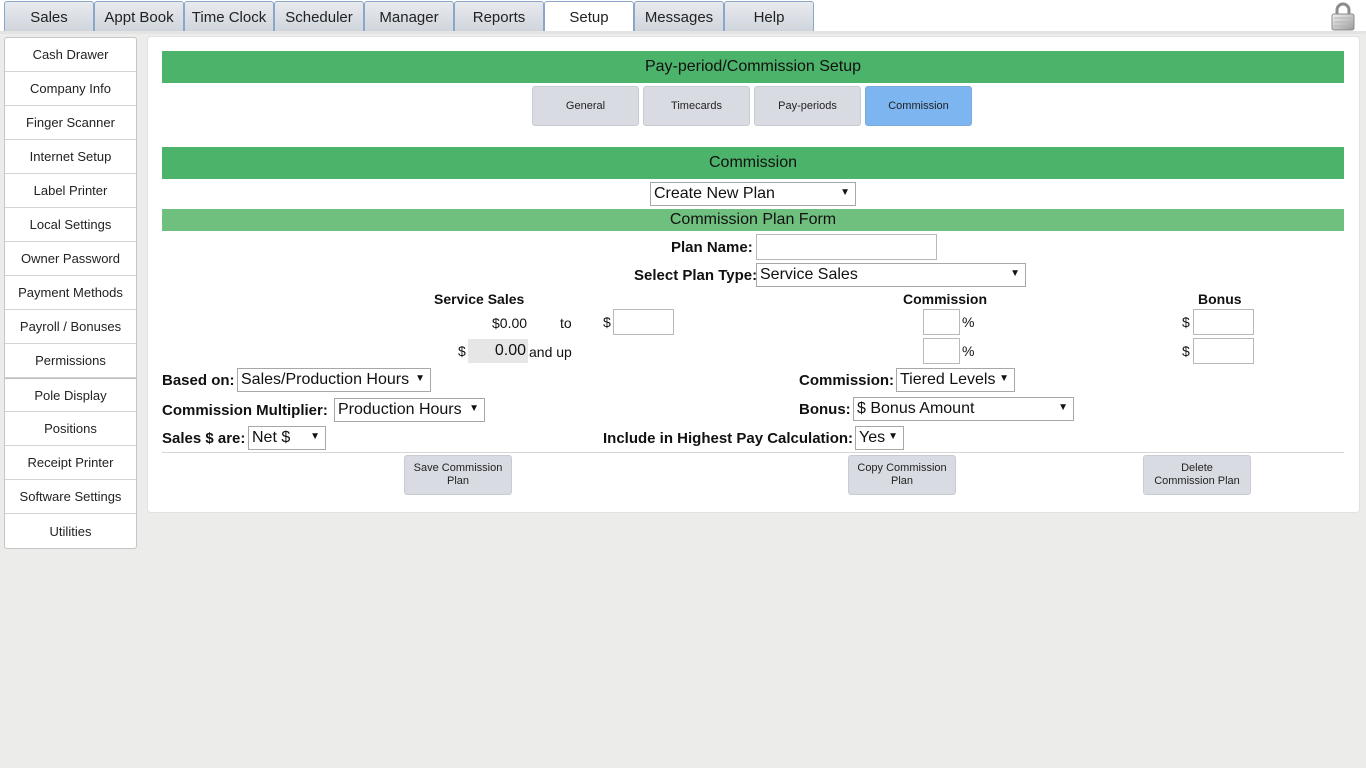 The image size is (1366, 768). What do you see at coordinates (752, 106) in the screenshot?
I see `subtabs: General Timecards Pay-periods Commission` at bounding box center [752, 106].